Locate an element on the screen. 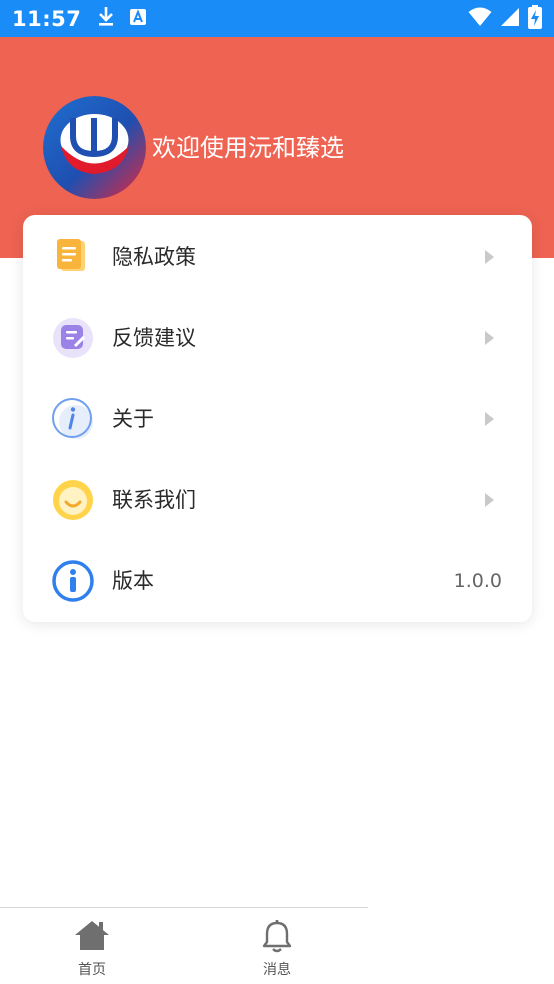  status-time: 11:57 is located at coordinates (47, 18).